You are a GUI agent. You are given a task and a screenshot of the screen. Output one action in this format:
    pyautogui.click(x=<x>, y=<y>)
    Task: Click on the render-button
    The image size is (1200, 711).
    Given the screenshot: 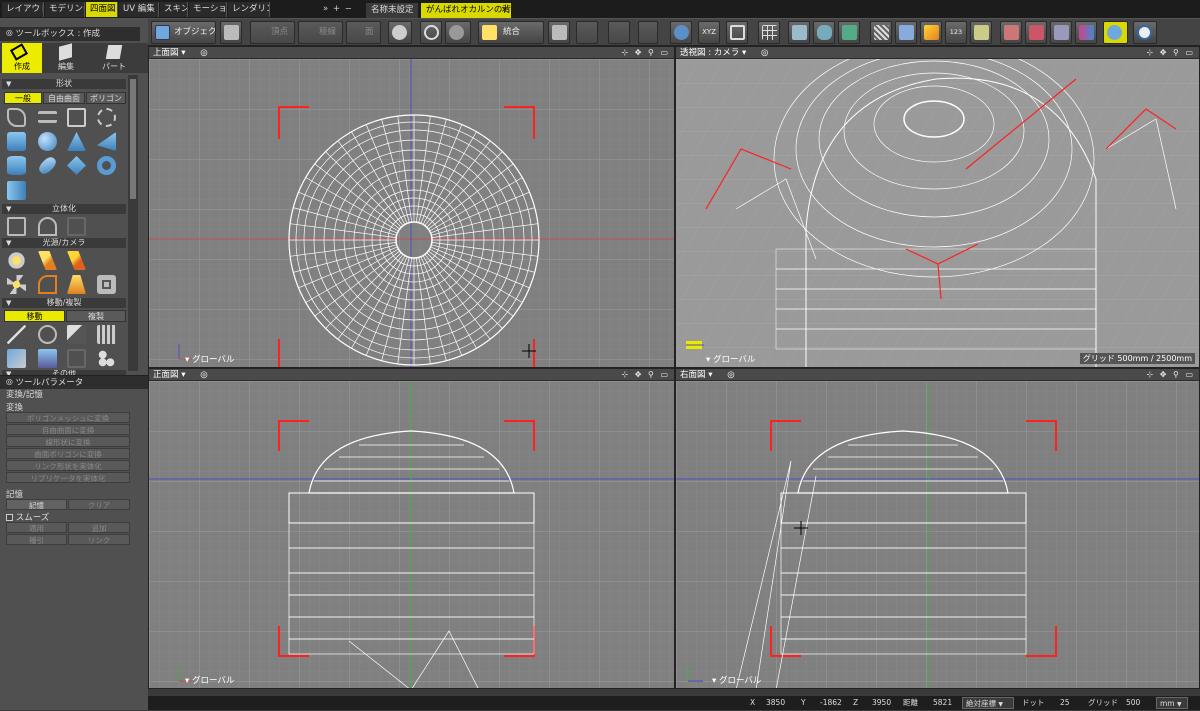 What is the action you would take?
    pyautogui.click(x=1145, y=32)
    